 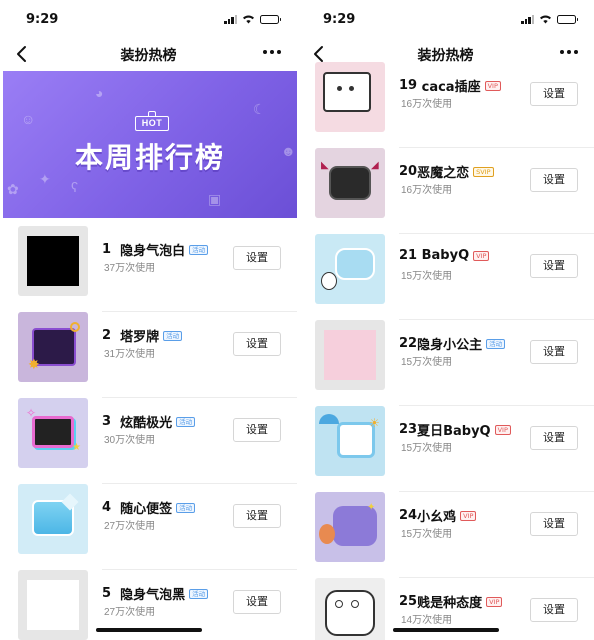 I want to click on item-name: 24 小幺鸡 VIP, so click(x=438, y=515).